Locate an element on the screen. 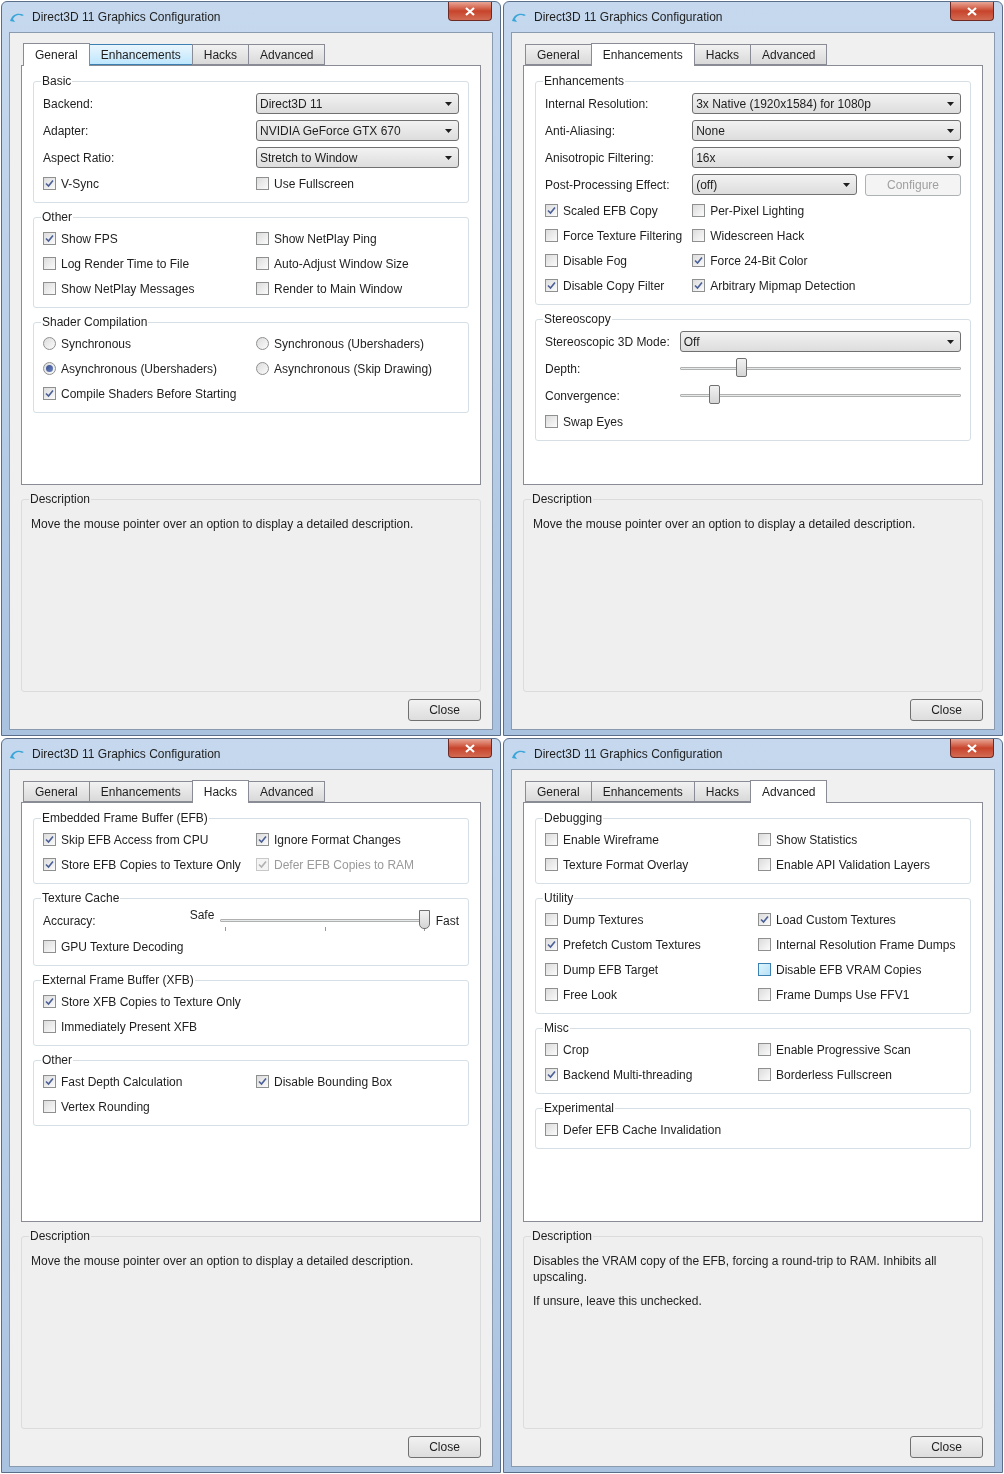  checkbox: Frame Dumps Use FFV1 is located at coordinates (834, 994).